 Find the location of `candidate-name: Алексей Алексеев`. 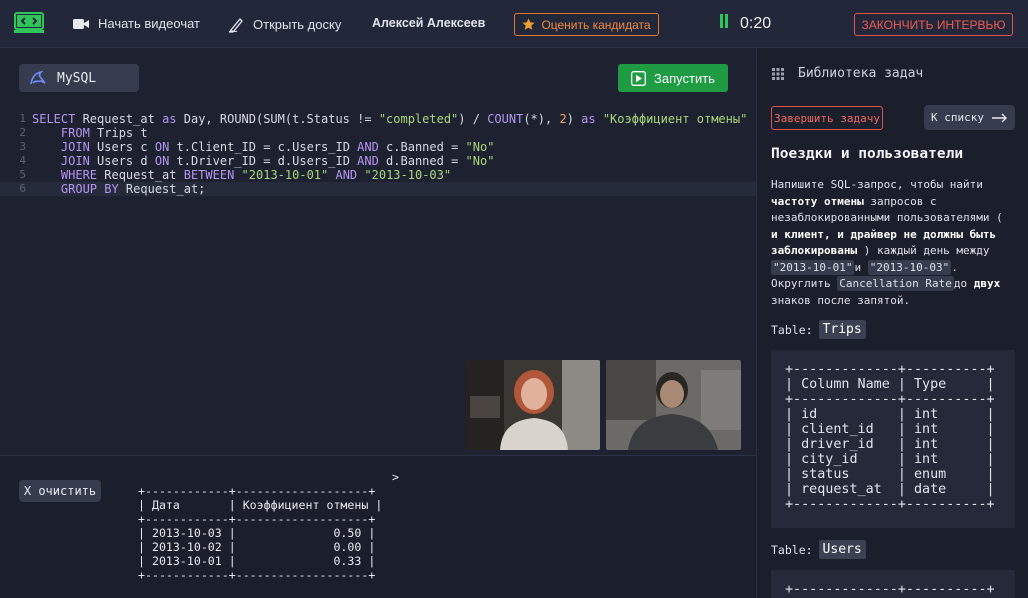

candidate-name: Алексей Алексеев is located at coordinates (429, 23).